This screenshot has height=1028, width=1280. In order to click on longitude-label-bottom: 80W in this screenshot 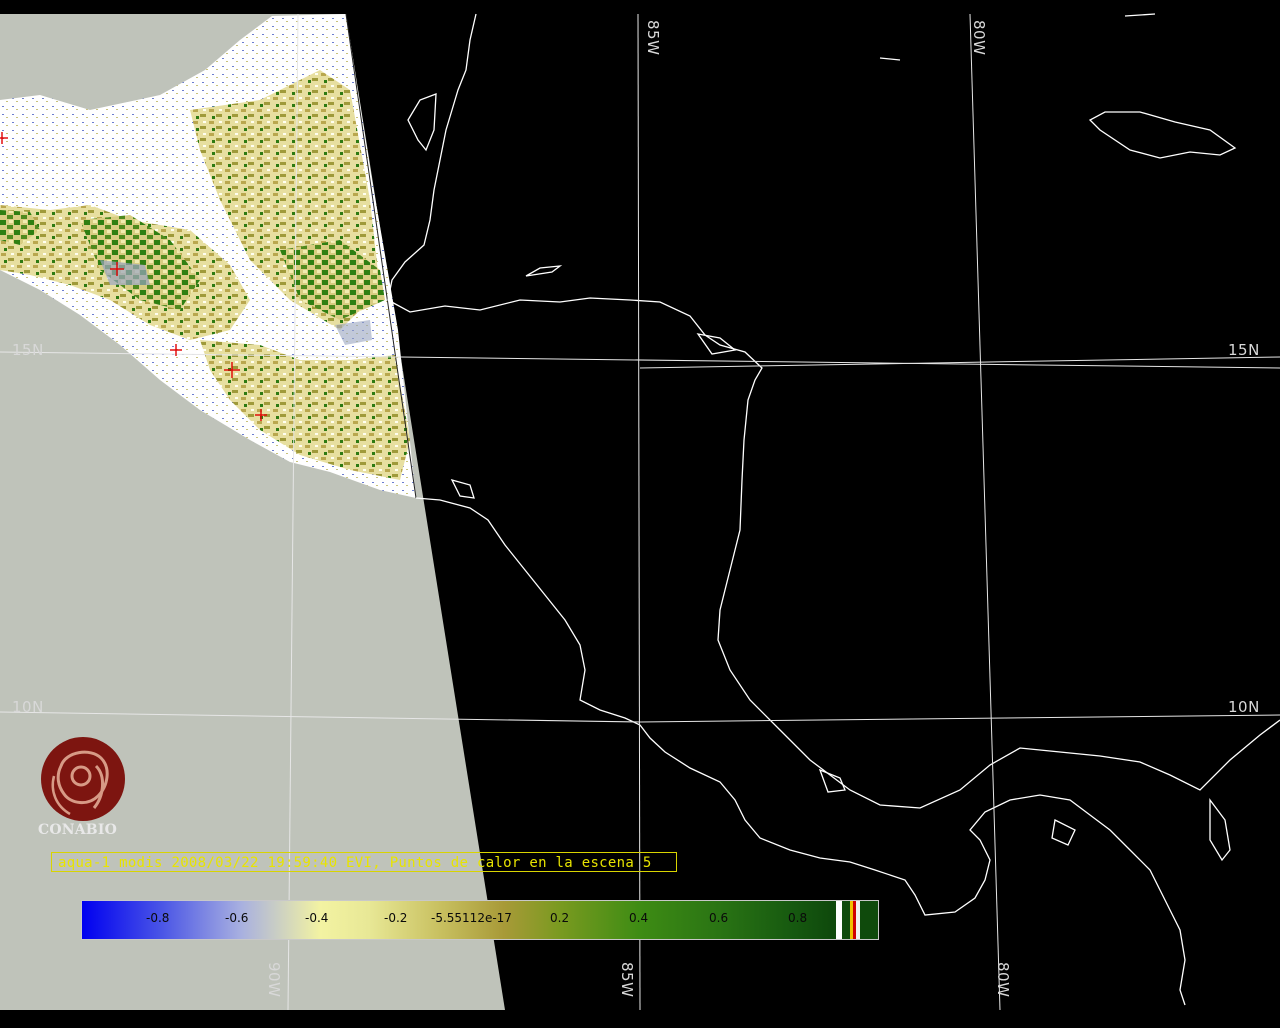, I will do `click(1003, 980)`.